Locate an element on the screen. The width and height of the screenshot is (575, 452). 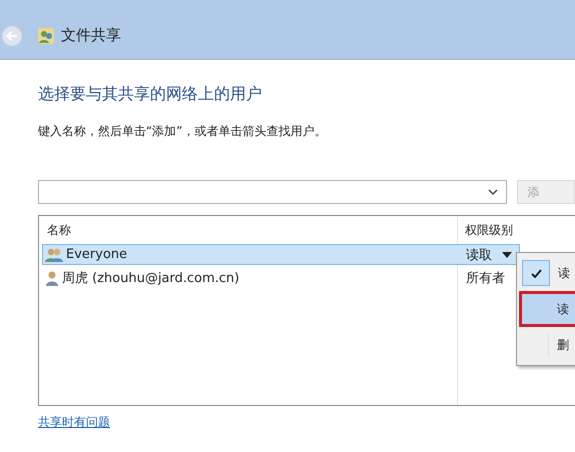
permission-level: 所有者 is located at coordinates (485, 278).